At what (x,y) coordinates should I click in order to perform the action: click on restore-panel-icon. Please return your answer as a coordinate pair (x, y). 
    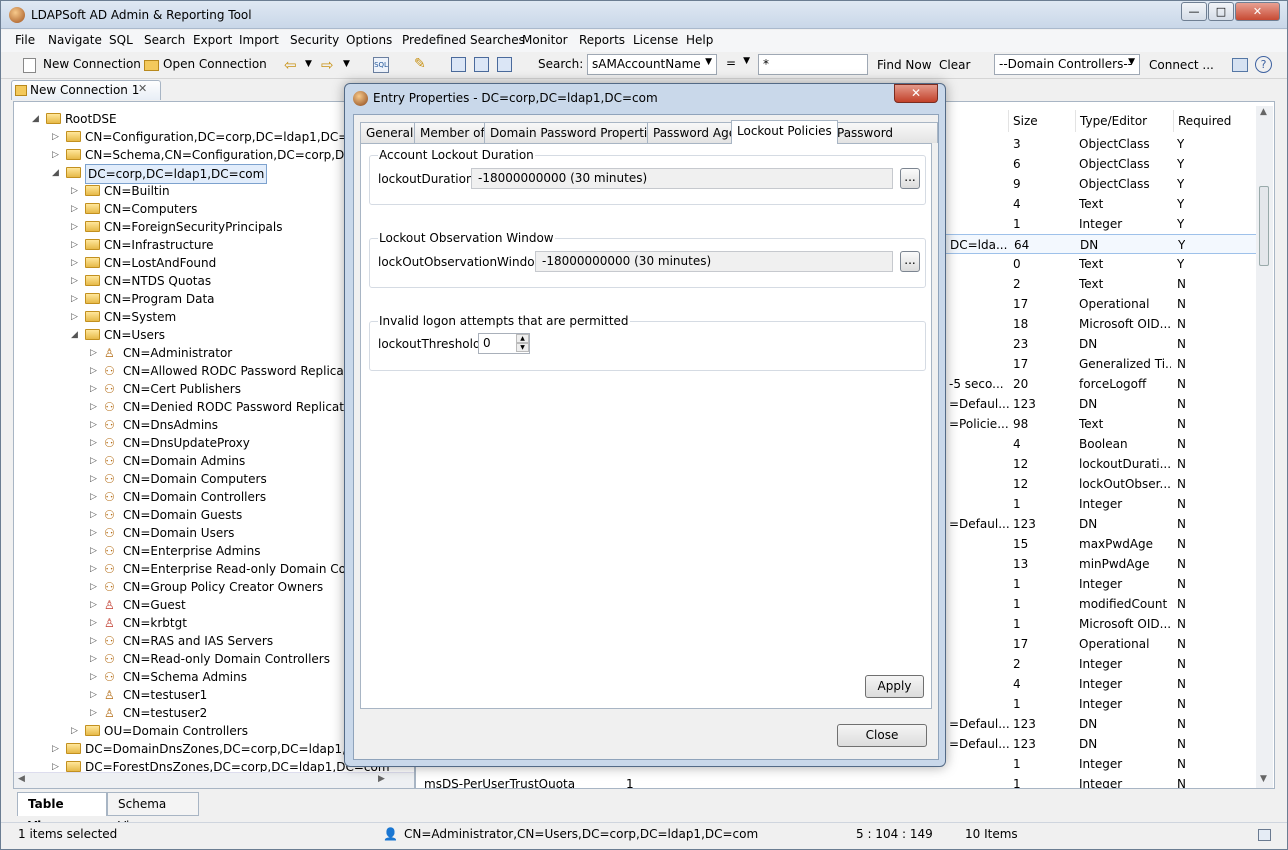
    Looking at the image, I should click on (1264, 835).